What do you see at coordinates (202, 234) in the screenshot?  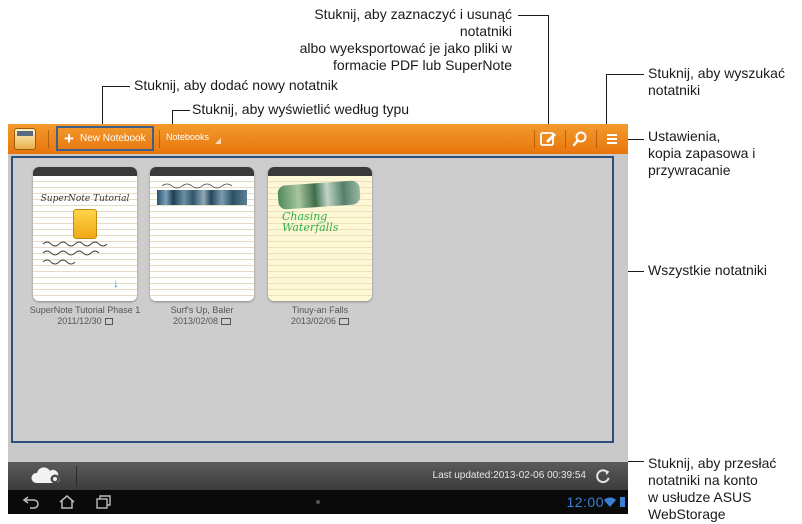 I see `notebook-card` at bounding box center [202, 234].